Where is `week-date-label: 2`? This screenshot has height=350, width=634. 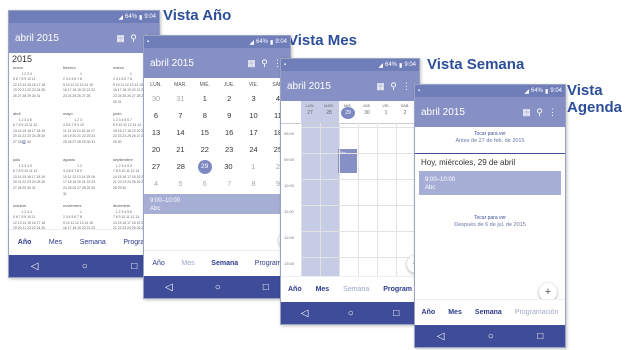 week-date-label: 2 is located at coordinates (405, 113).